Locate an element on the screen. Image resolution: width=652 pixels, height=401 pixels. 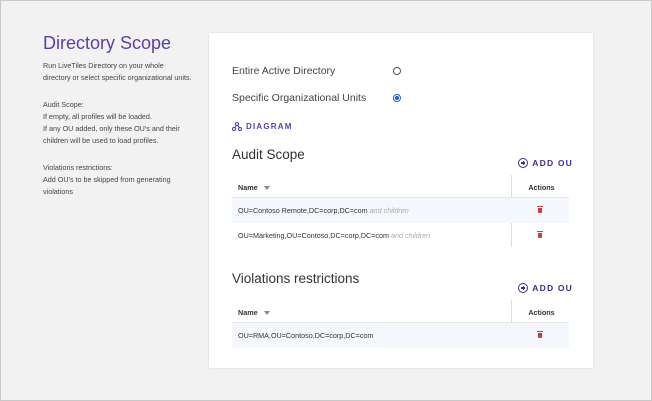
ou-cell: OU=RMA,OU=Contoso,DC=corp,DC=com is located at coordinates (305, 335).